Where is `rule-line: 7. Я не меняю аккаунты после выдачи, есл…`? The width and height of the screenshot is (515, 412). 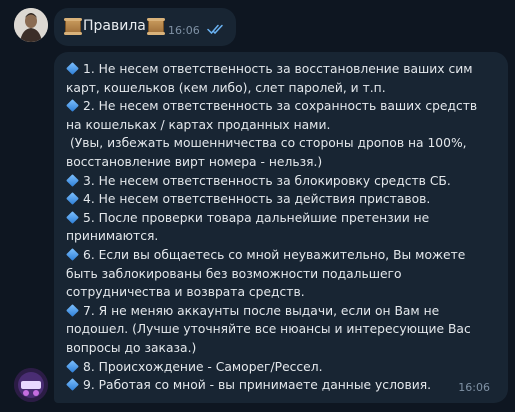 rule-line: 7. Я не меняю аккаунты после выдачи, есл… is located at coordinates (279, 311).